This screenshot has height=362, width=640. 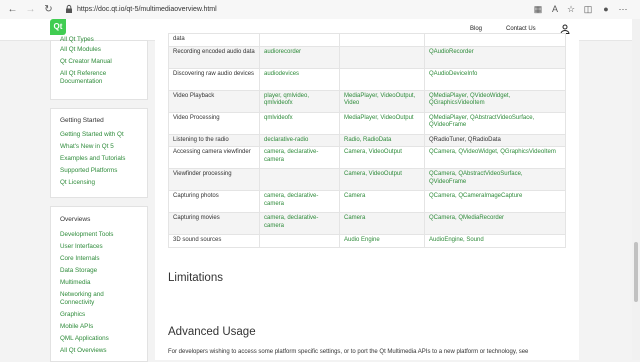 I want to click on forward-icon: →, so click(x=30, y=9).